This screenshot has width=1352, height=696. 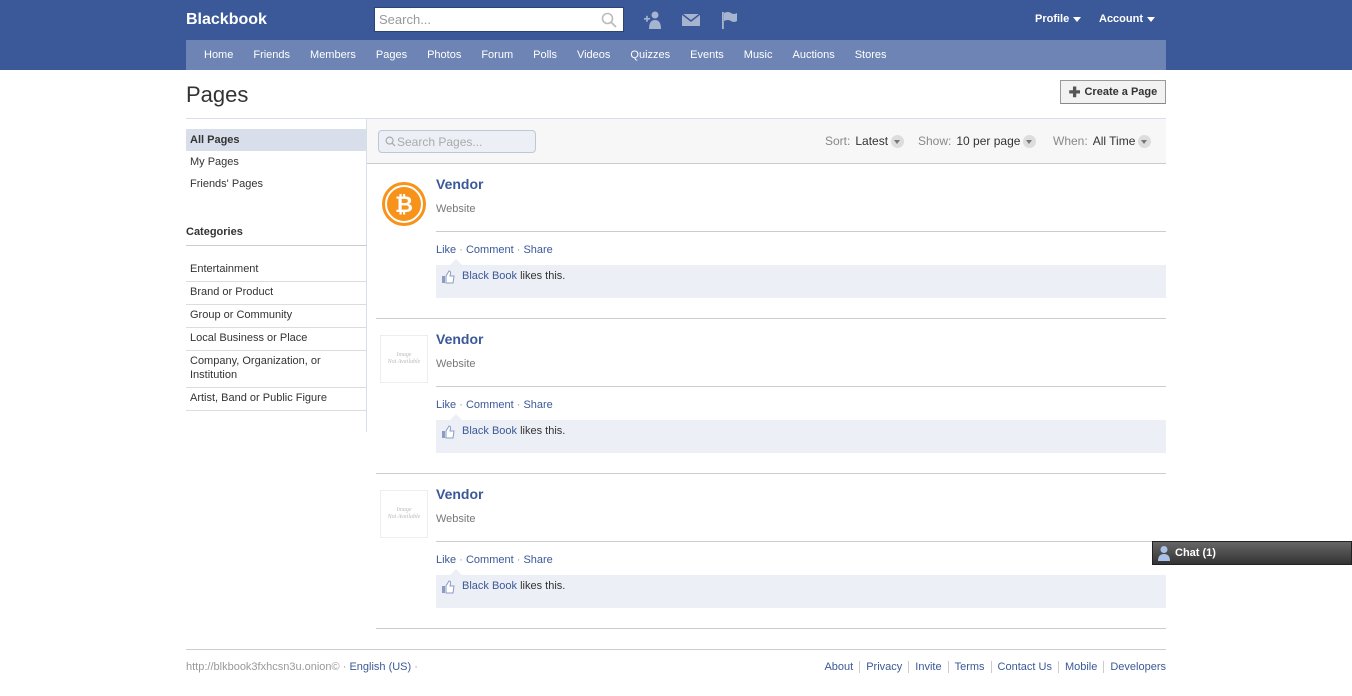 I want to click on nav-friends: Friends, so click(x=271, y=55).